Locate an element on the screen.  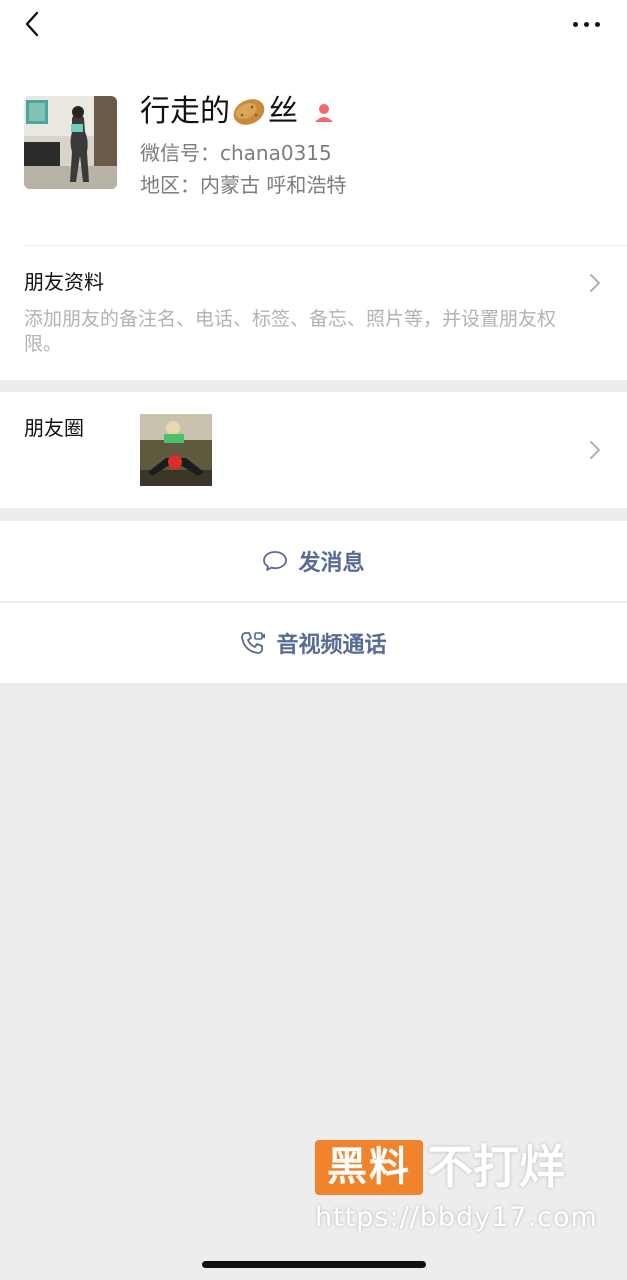
chat-bubble-icon is located at coordinates (275, 561).